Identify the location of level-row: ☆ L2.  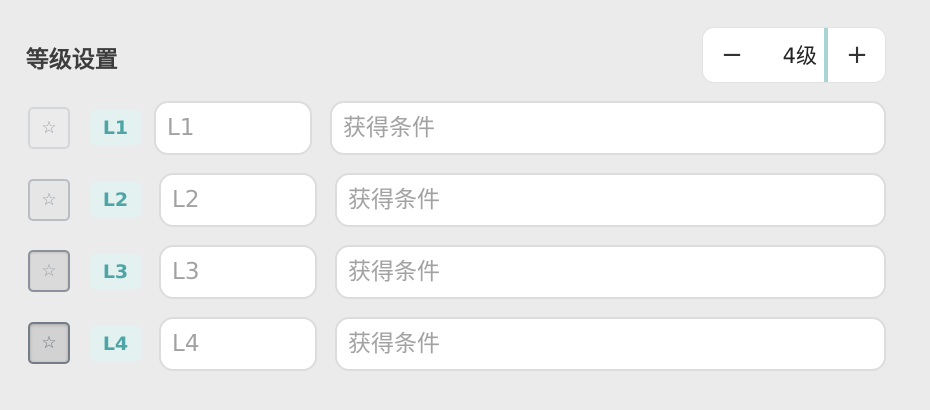
(465, 200).